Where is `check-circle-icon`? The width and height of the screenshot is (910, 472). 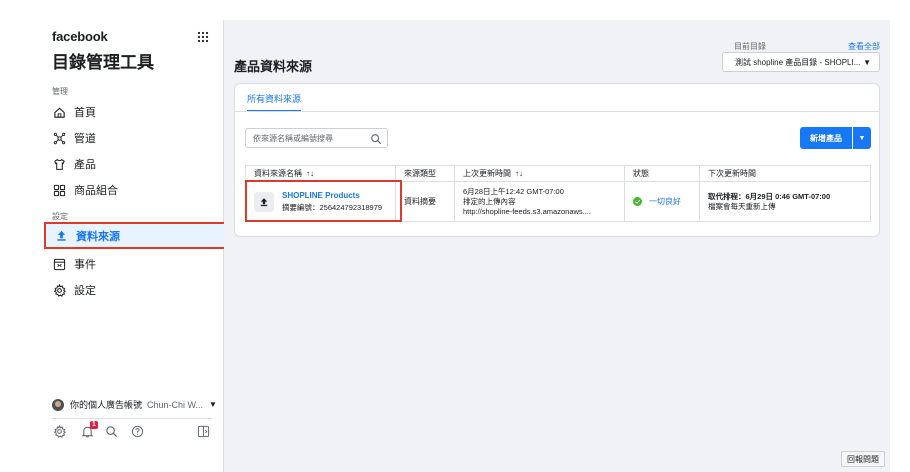 check-circle-icon is located at coordinates (637, 201).